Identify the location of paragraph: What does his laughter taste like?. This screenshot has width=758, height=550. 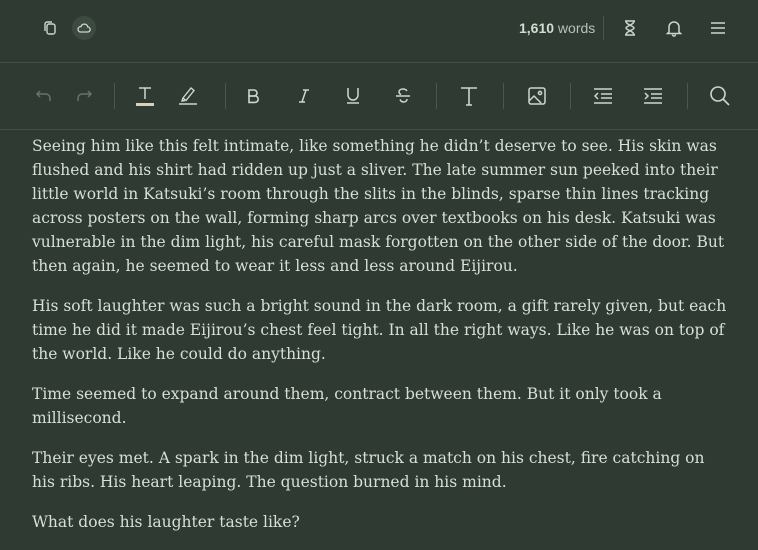
(166, 522).